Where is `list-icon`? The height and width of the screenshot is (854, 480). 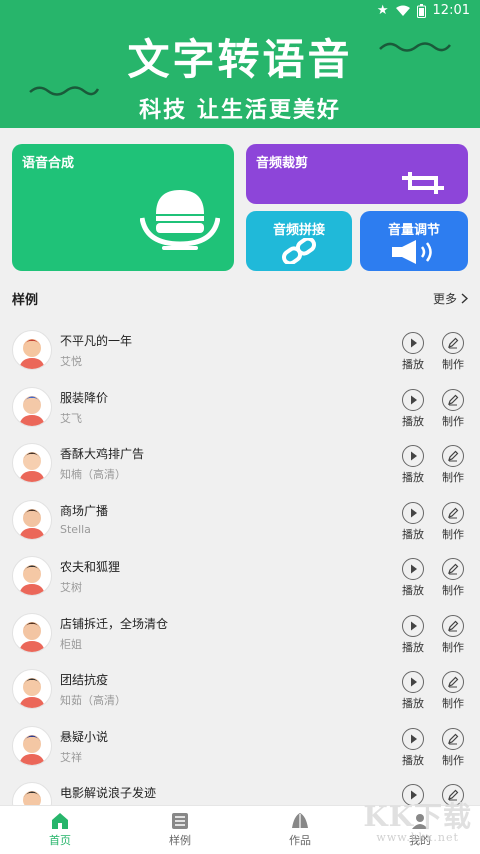
list-icon is located at coordinates (180, 821).